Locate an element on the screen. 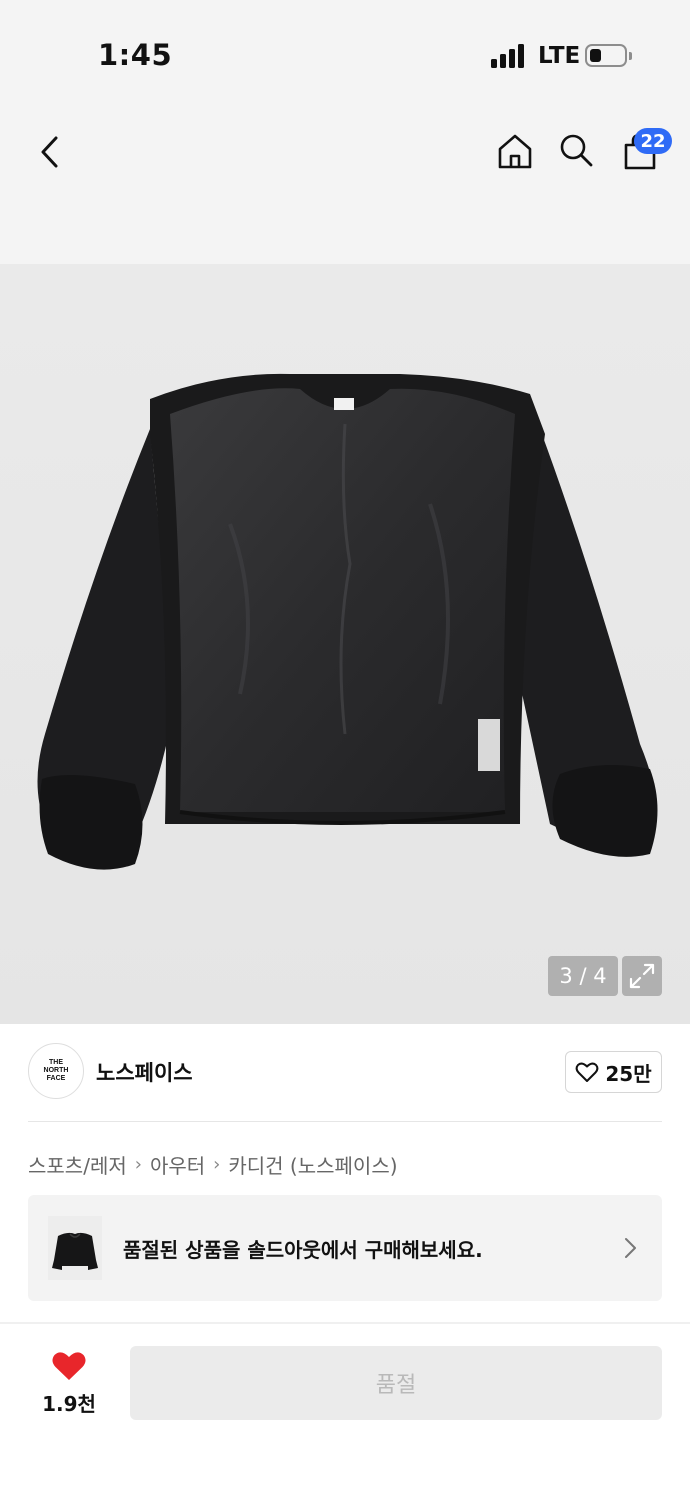 The width and height of the screenshot is (690, 1500). expand-image-button is located at coordinates (642, 976).